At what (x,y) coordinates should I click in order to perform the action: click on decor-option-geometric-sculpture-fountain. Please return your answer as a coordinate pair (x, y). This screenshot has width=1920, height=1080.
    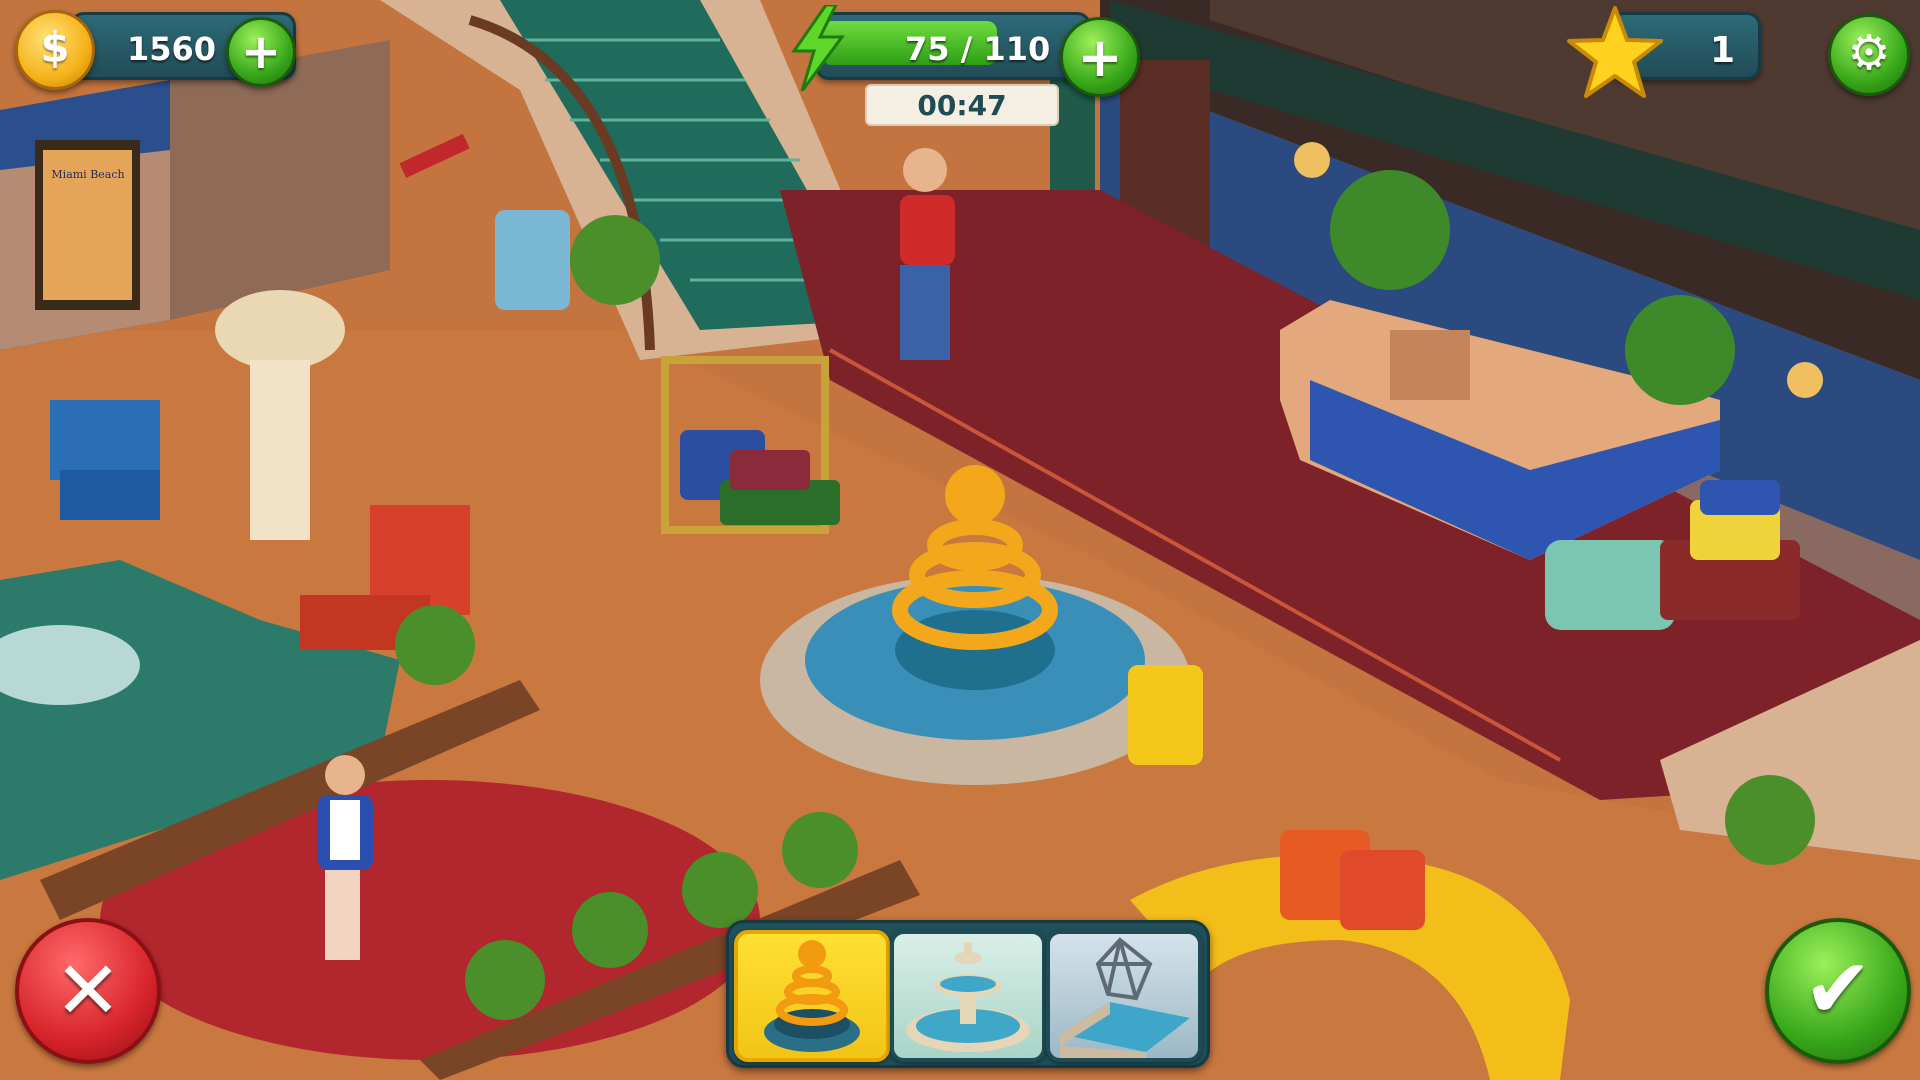
    Looking at the image, I should click on (1124, 996).